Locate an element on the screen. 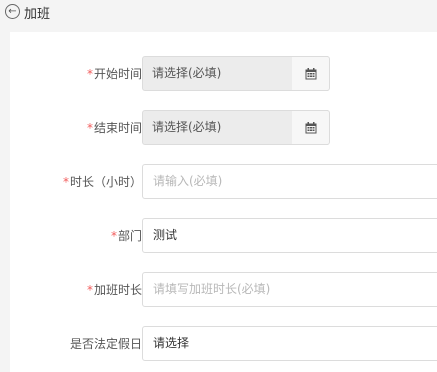  department-label: *部门 is located at coordinates (126, 236).